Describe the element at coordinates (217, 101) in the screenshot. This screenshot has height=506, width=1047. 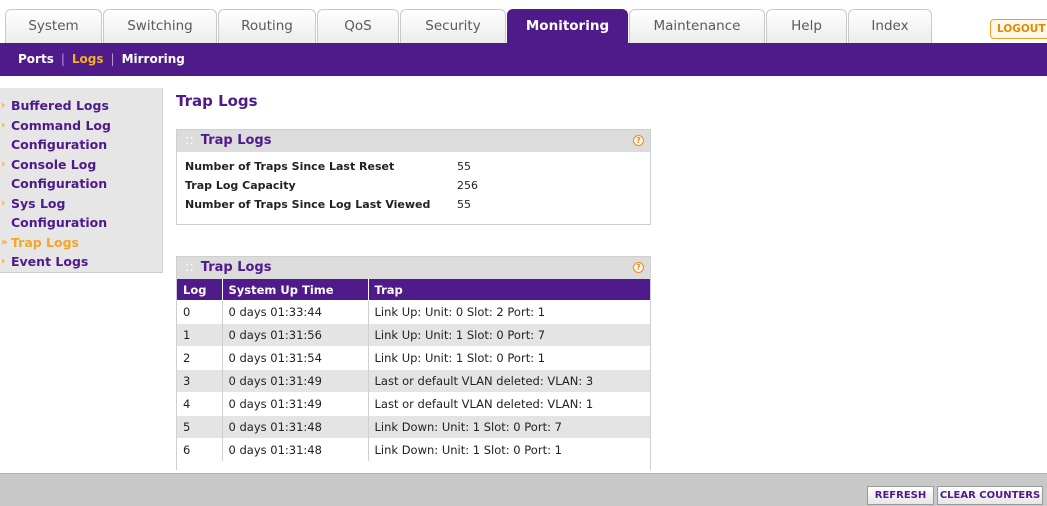
I see `page-title: Trap Logs` at that location.